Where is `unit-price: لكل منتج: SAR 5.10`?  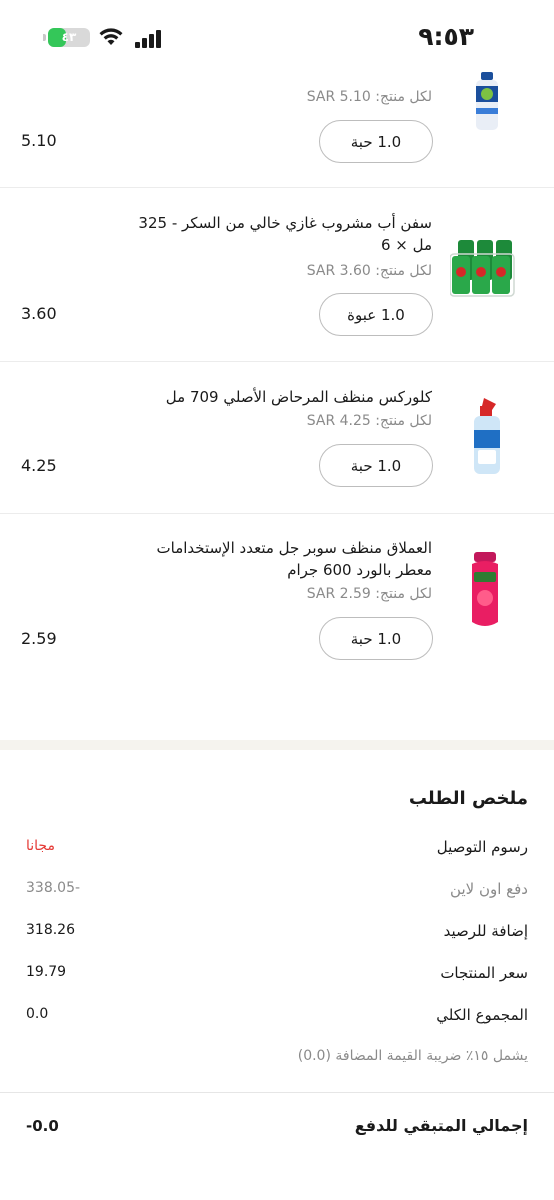
unit-price: لكل منتج: SAR 5.10 is located at coordinates (369, 97).